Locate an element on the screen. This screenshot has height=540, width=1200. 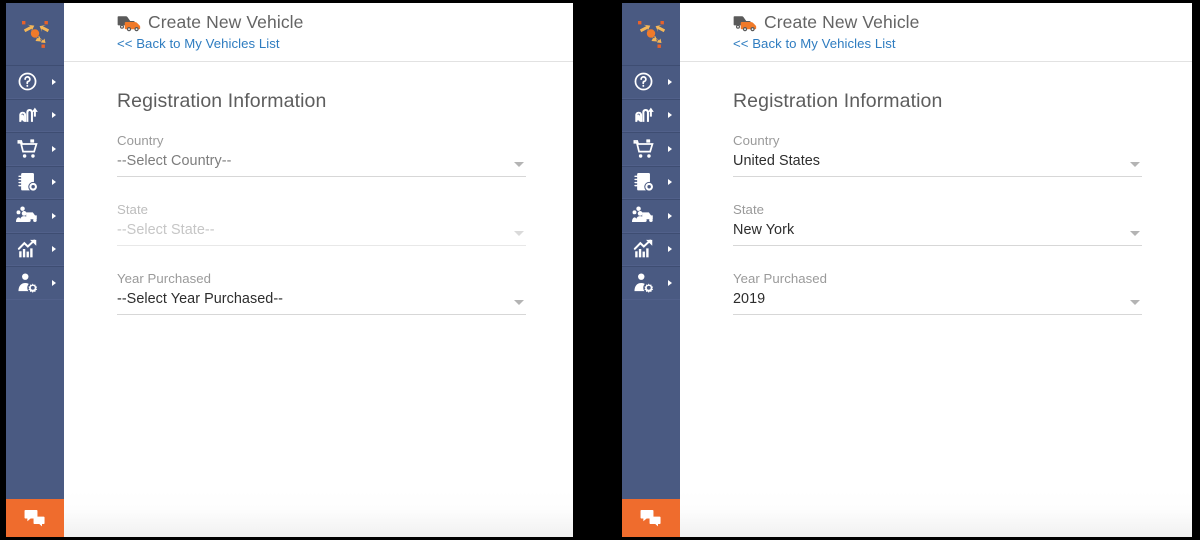
field-state: State --Select State-- is located at coordinates (321, 224).